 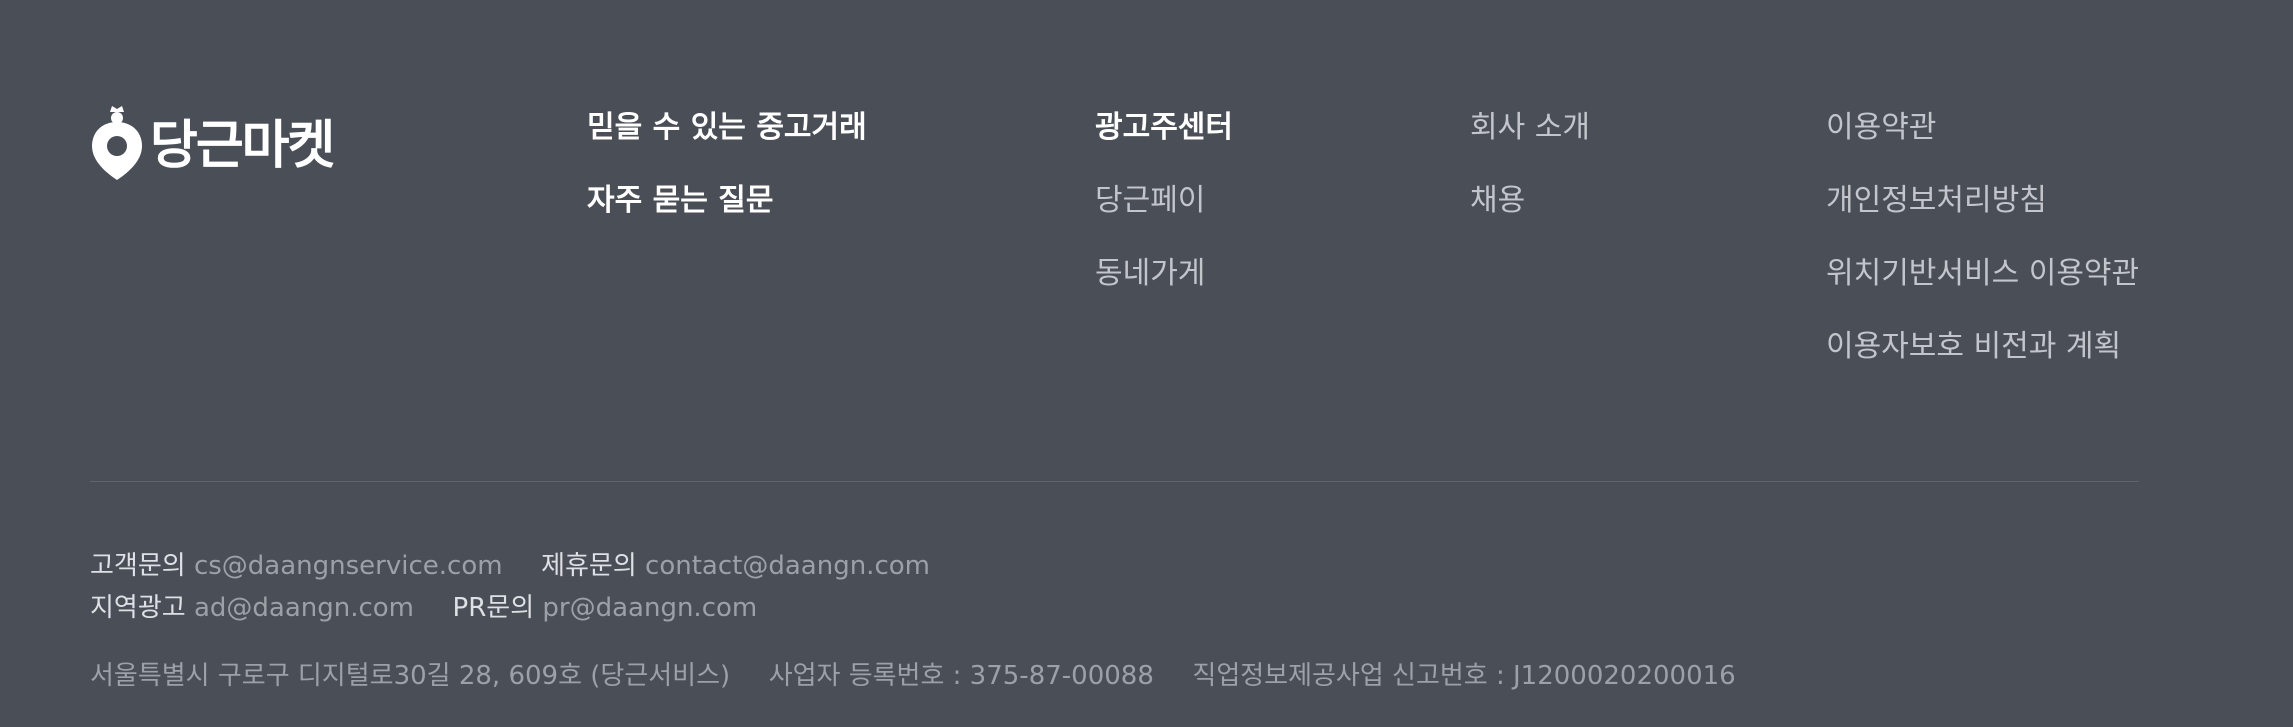 I want to click on footer-link-label: 이용약관, so click(x=1881, y=127).